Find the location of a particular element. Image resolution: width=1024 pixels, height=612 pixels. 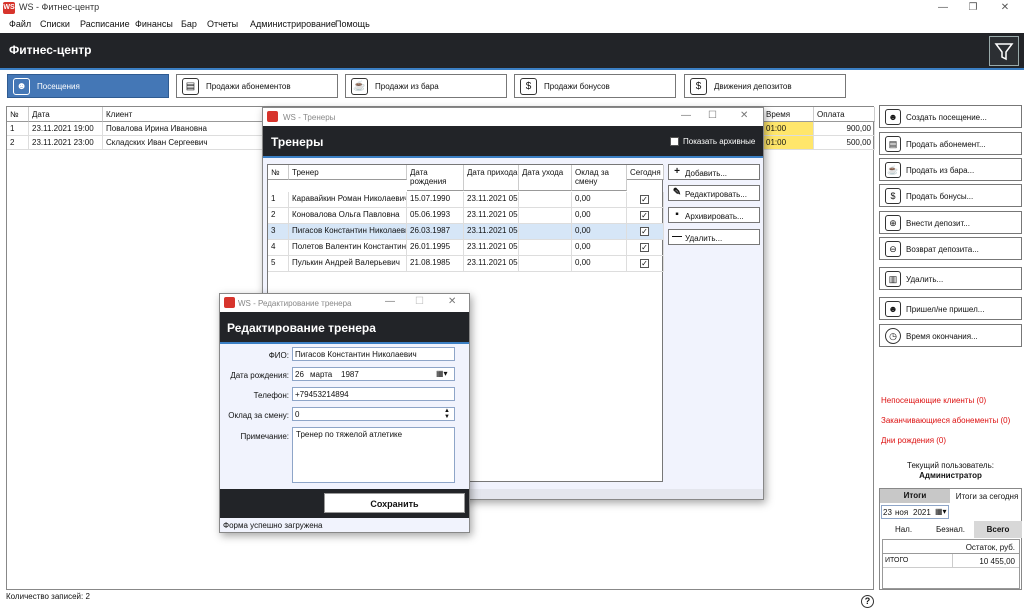

table-cell: 21.08.1985 is located at coordinates (435, 264).